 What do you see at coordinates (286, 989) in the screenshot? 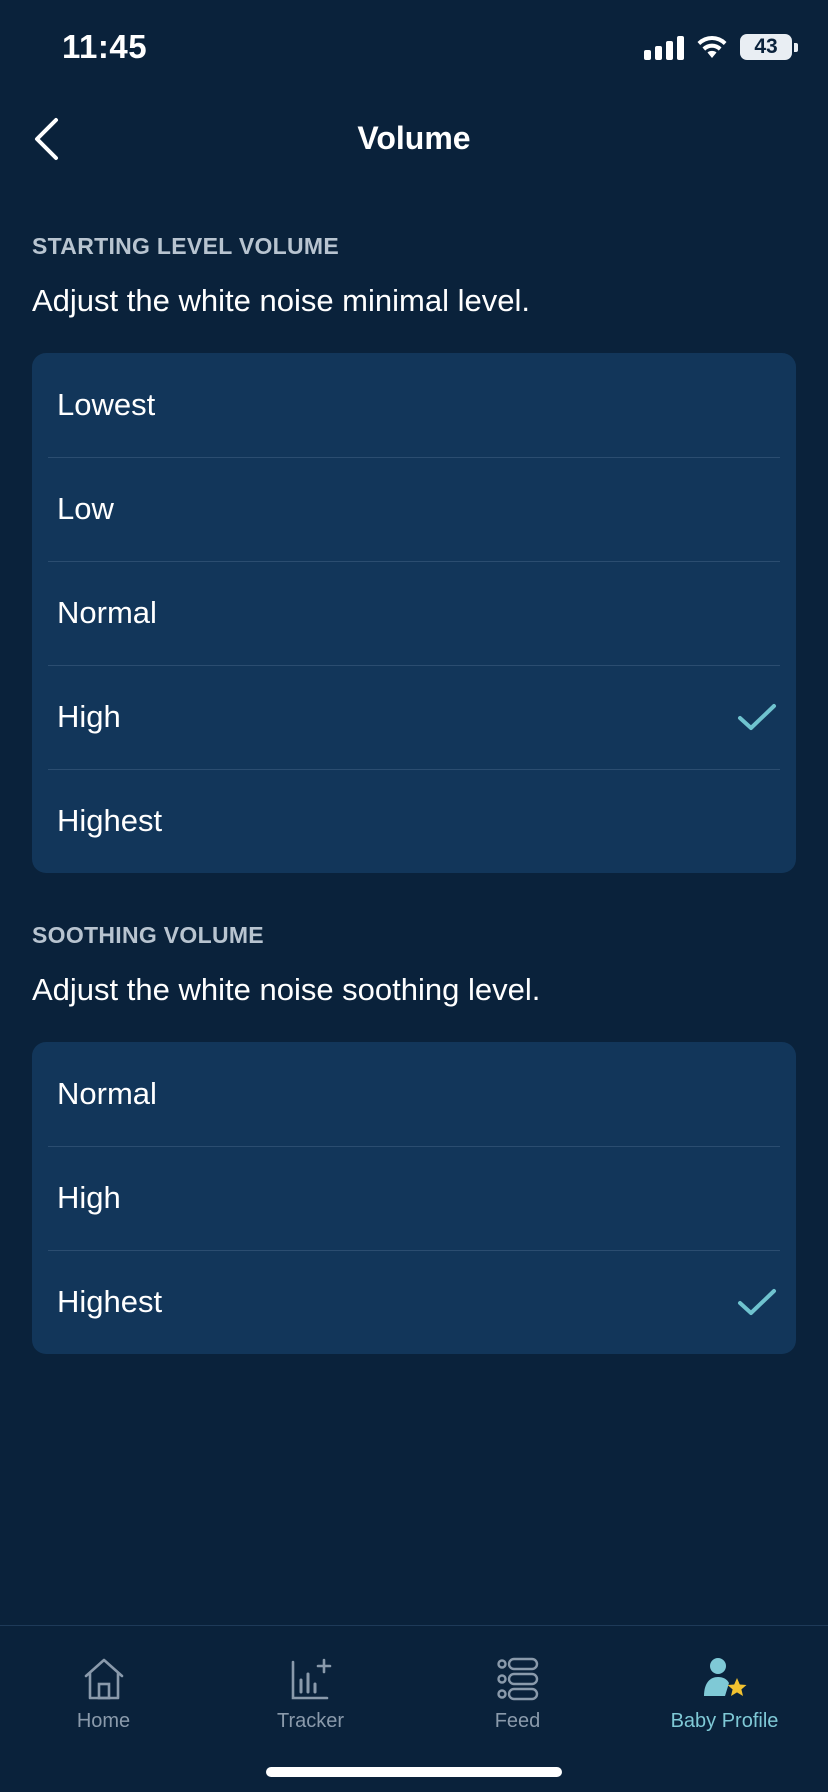
I see `soothing-volume-description: Adjust the white noise soothing level.` at bounding box center [286, 989].